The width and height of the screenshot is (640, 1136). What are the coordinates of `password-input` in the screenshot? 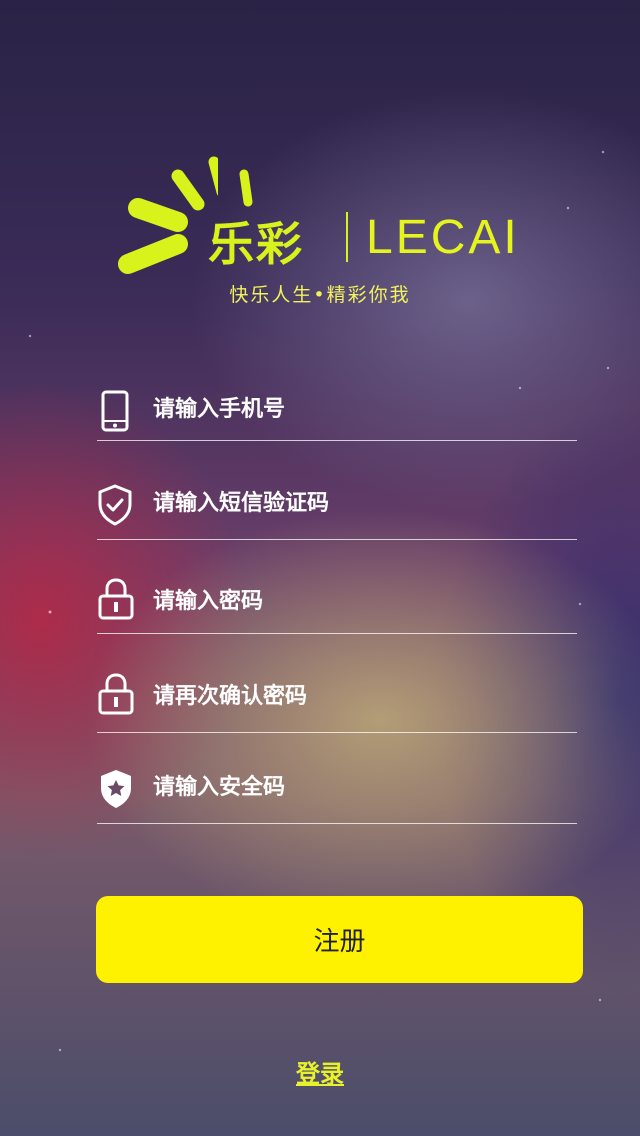 It's located at (353, 601).